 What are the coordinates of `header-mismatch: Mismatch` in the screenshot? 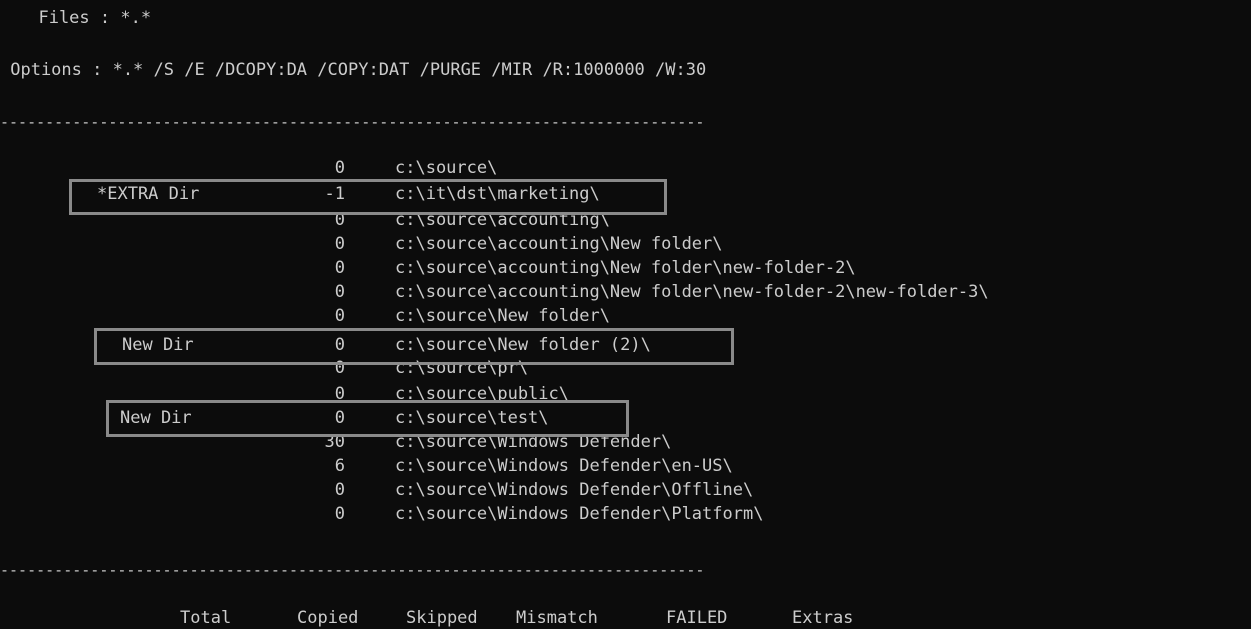 It's located at (557, 618).